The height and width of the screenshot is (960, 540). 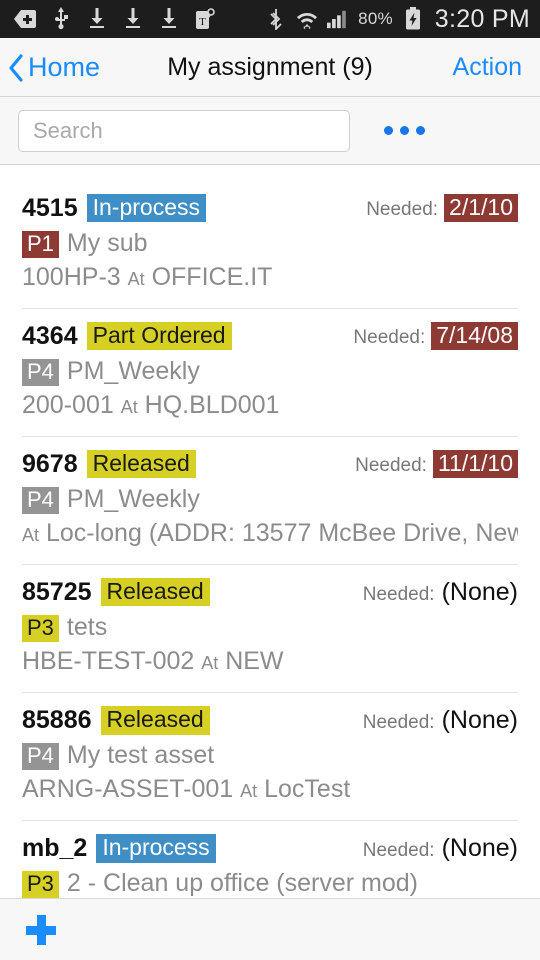 What do you see at coordinates (40, 245) in the screenshot?
I see `priority-badge: P1` at bounding box center [40, 245].